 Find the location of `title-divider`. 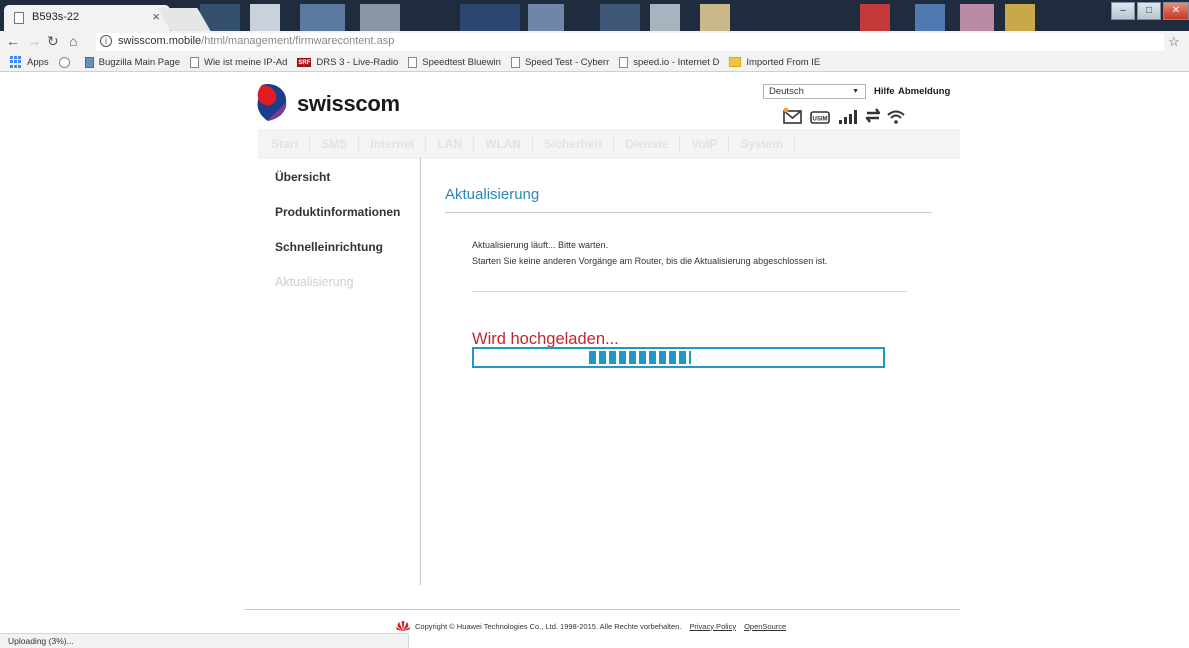

title-divider is located at coordinates (688, 212).